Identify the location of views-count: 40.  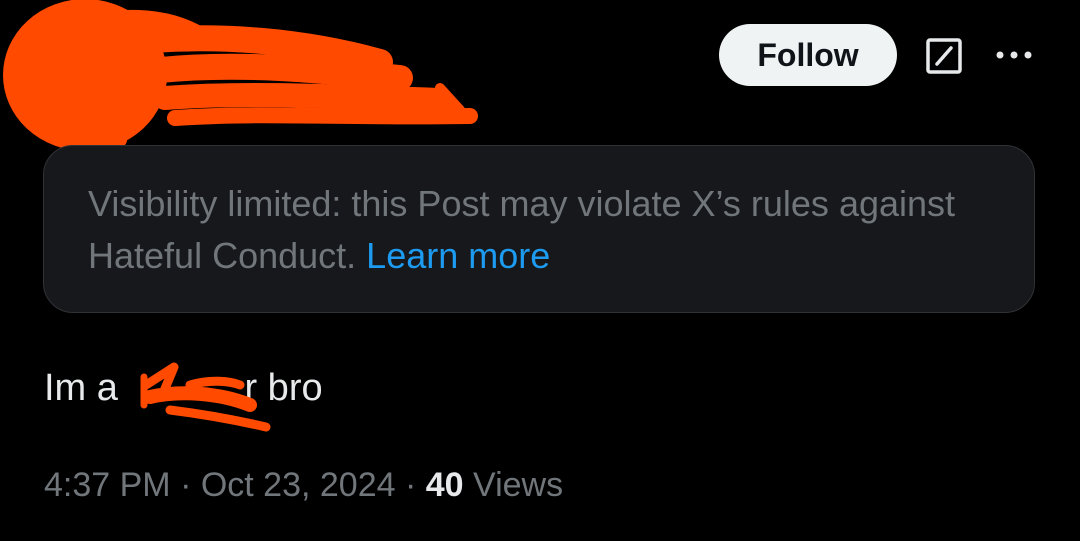
(445, 485).